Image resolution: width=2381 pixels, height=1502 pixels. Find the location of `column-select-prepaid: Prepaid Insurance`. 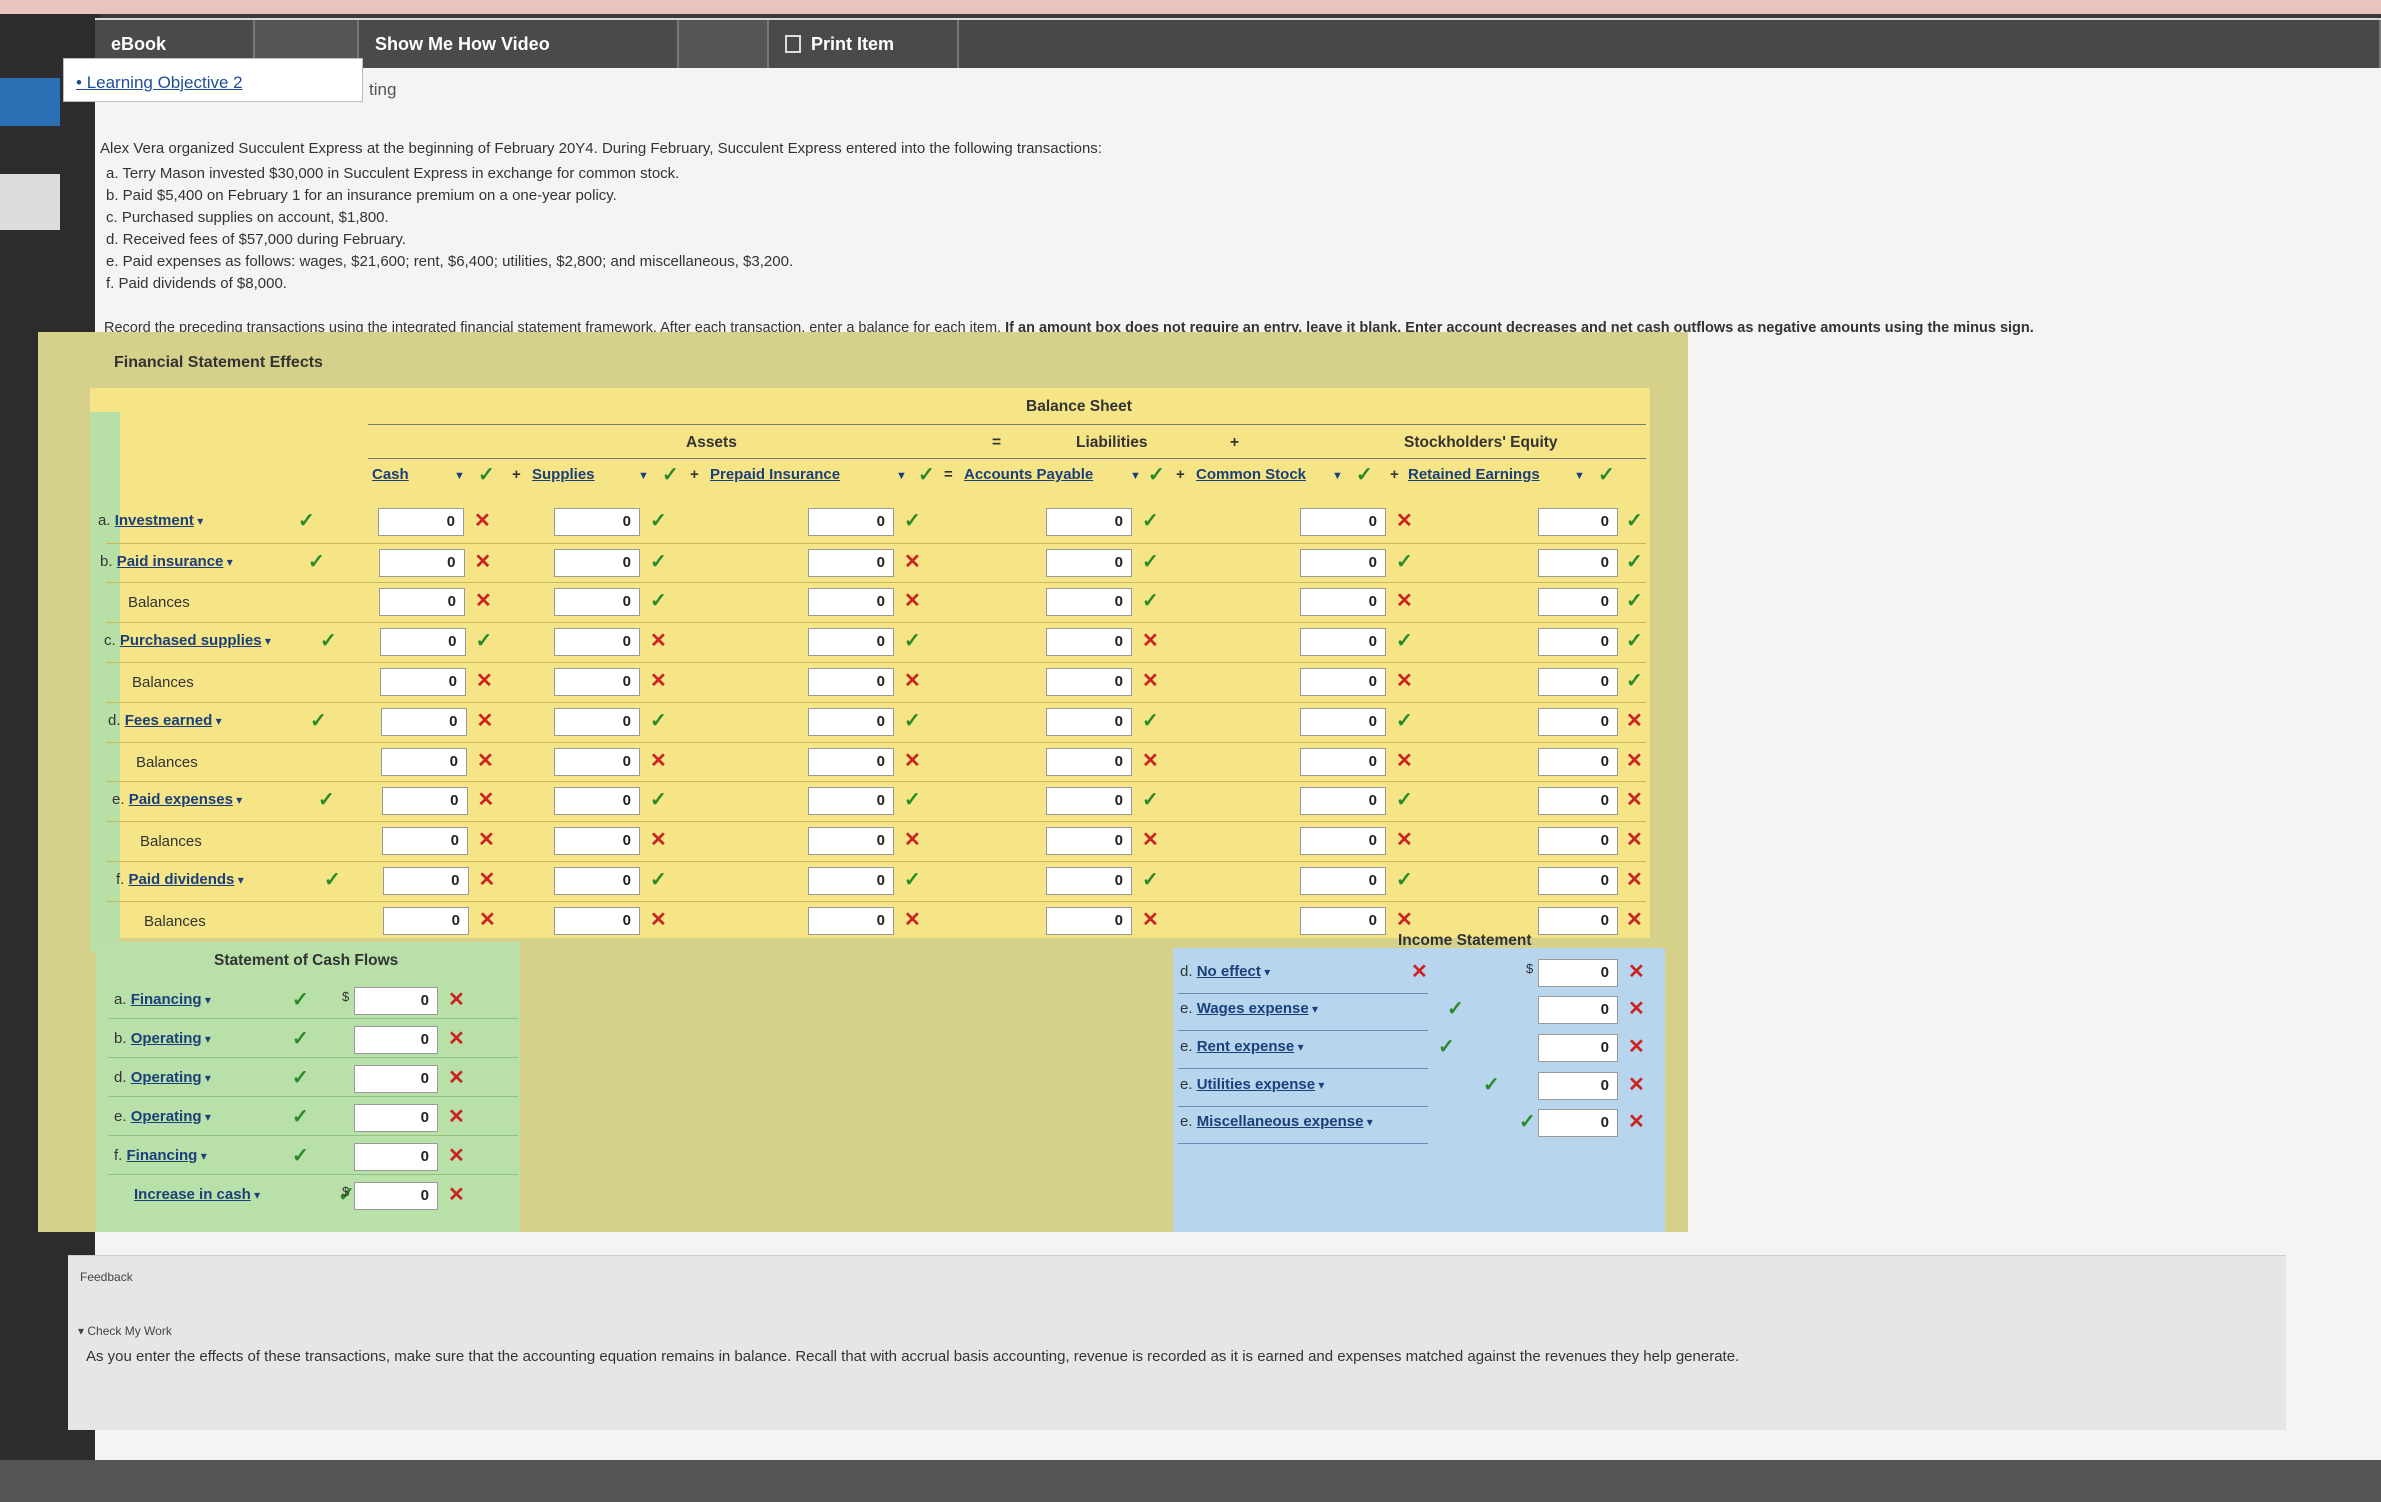

column-select-prepaid: Prepaid Insurance is located at coordinates (810, 474).